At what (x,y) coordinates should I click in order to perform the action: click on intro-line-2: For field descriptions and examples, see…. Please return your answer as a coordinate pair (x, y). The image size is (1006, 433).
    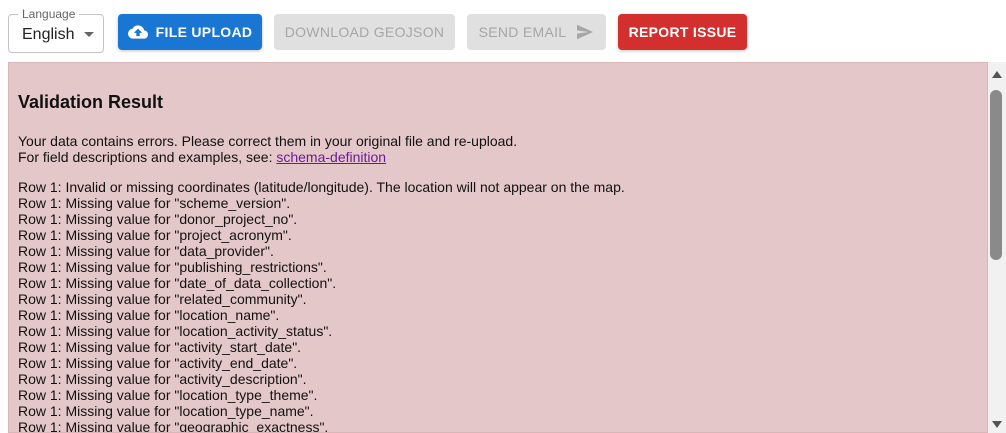
    Looking at the image, I should click on (267, 157).